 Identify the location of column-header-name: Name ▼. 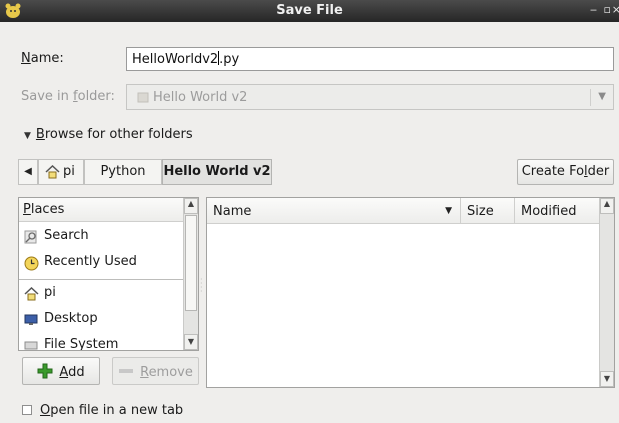
(334, 211).